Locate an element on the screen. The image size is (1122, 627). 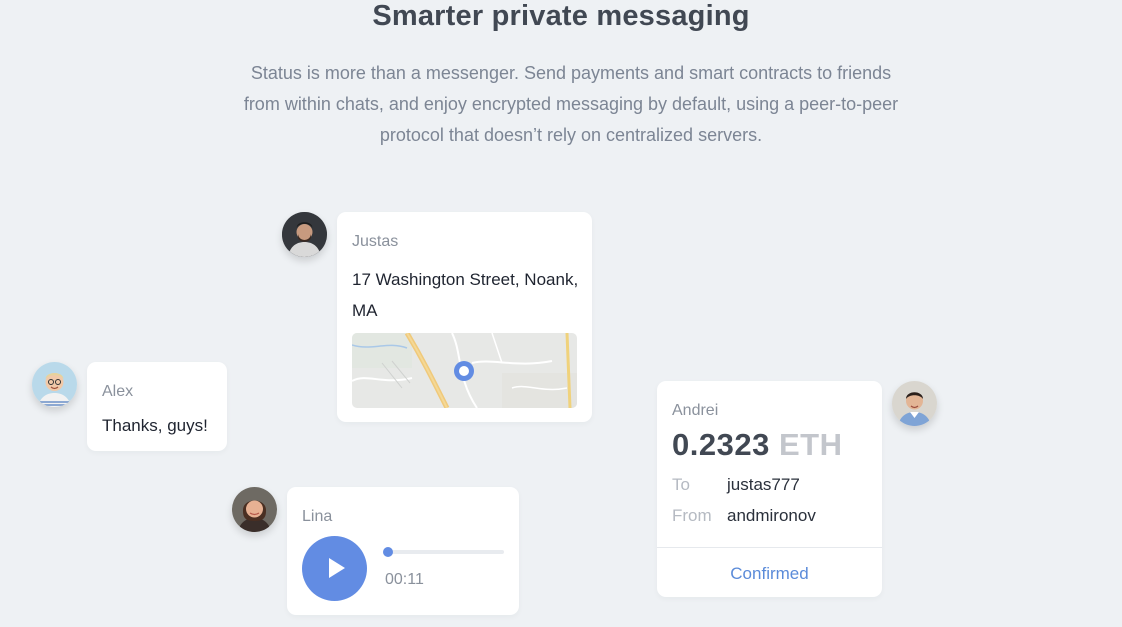
amount-value: 0.2323 is located at coordinates (721, 444).